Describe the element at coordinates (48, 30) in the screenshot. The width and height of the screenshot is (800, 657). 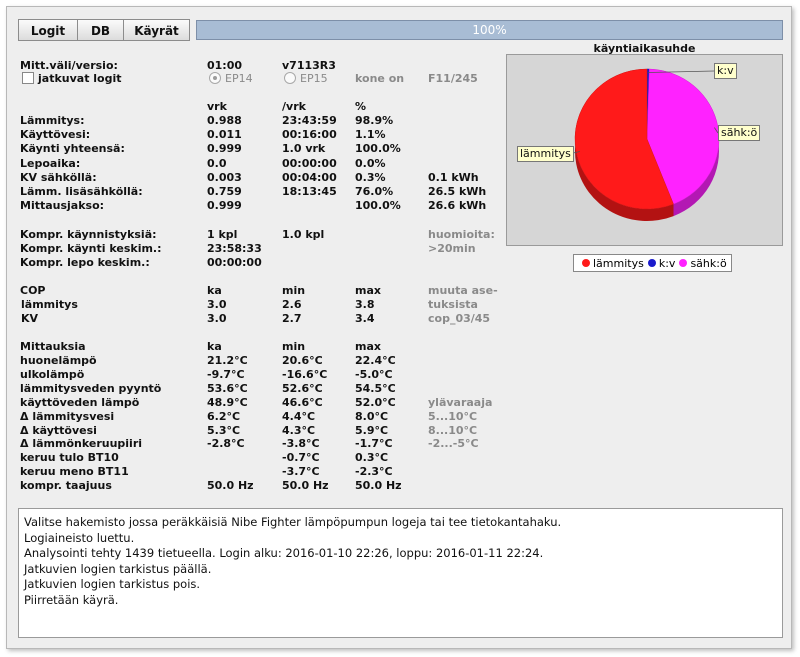
I see `logit-button: Logit` at that location.